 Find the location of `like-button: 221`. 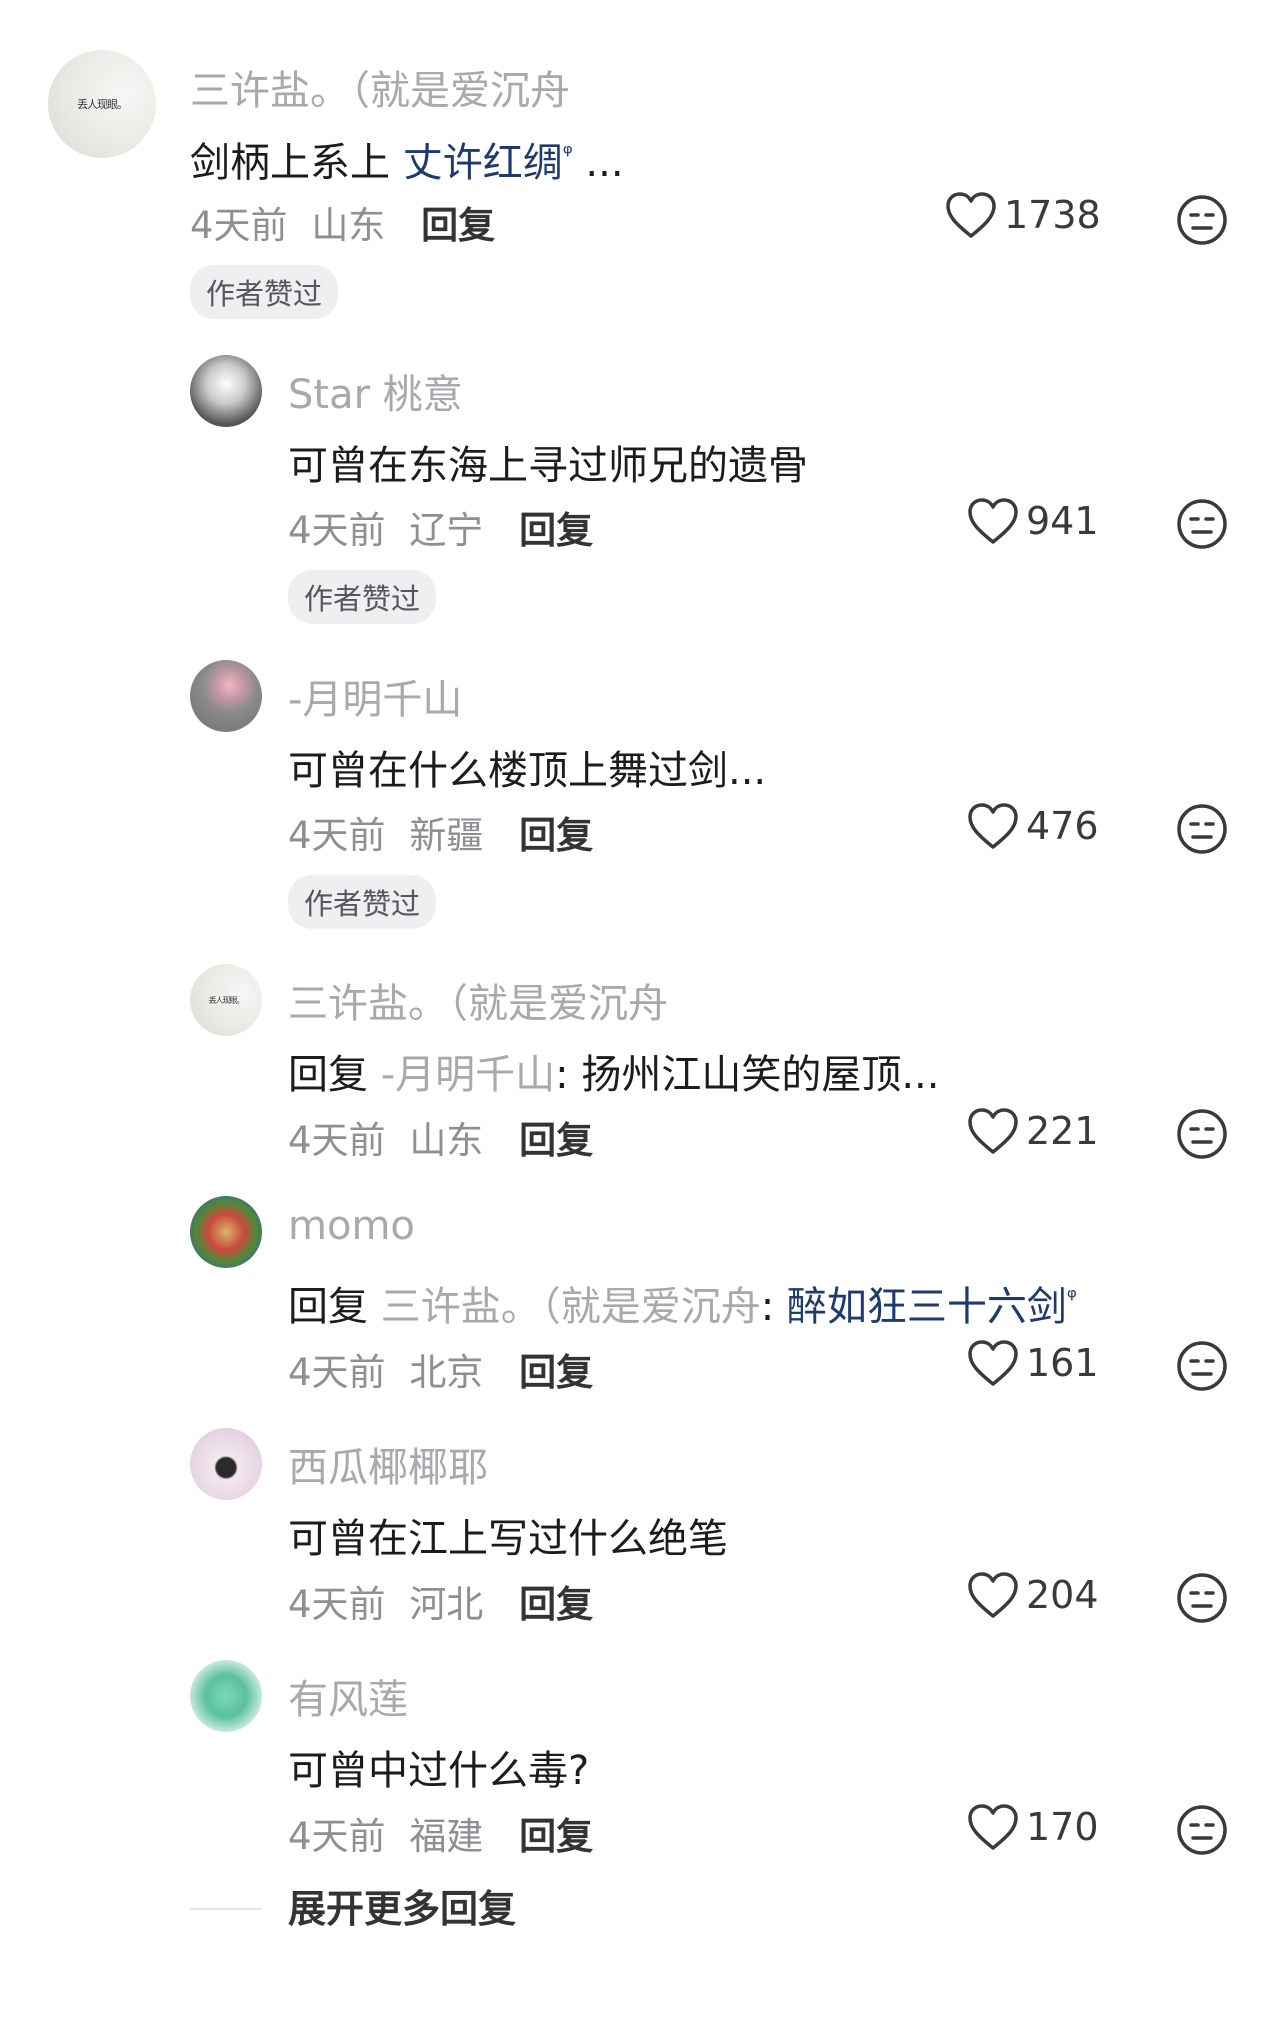

like-button: 221 is located at coordinates (1032, 1131).